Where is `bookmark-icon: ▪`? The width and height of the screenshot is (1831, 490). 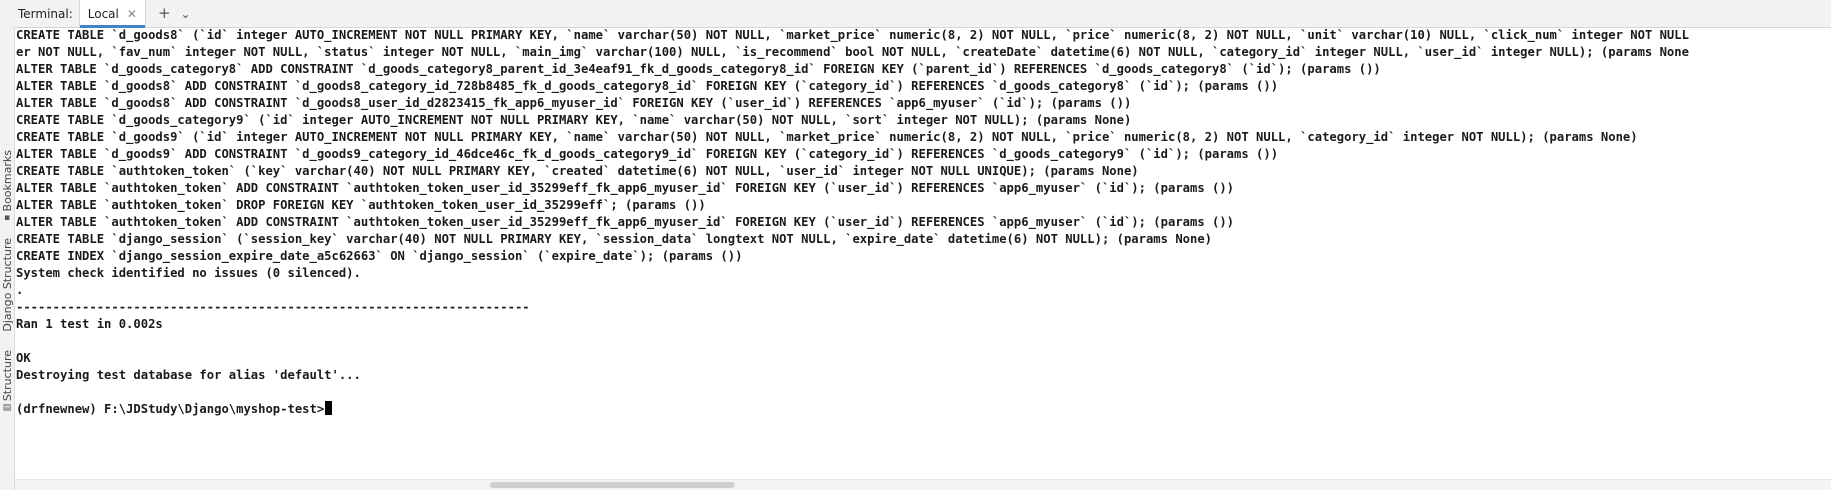 bookmark-icon: ▪ is located at coordinates (7, 218).